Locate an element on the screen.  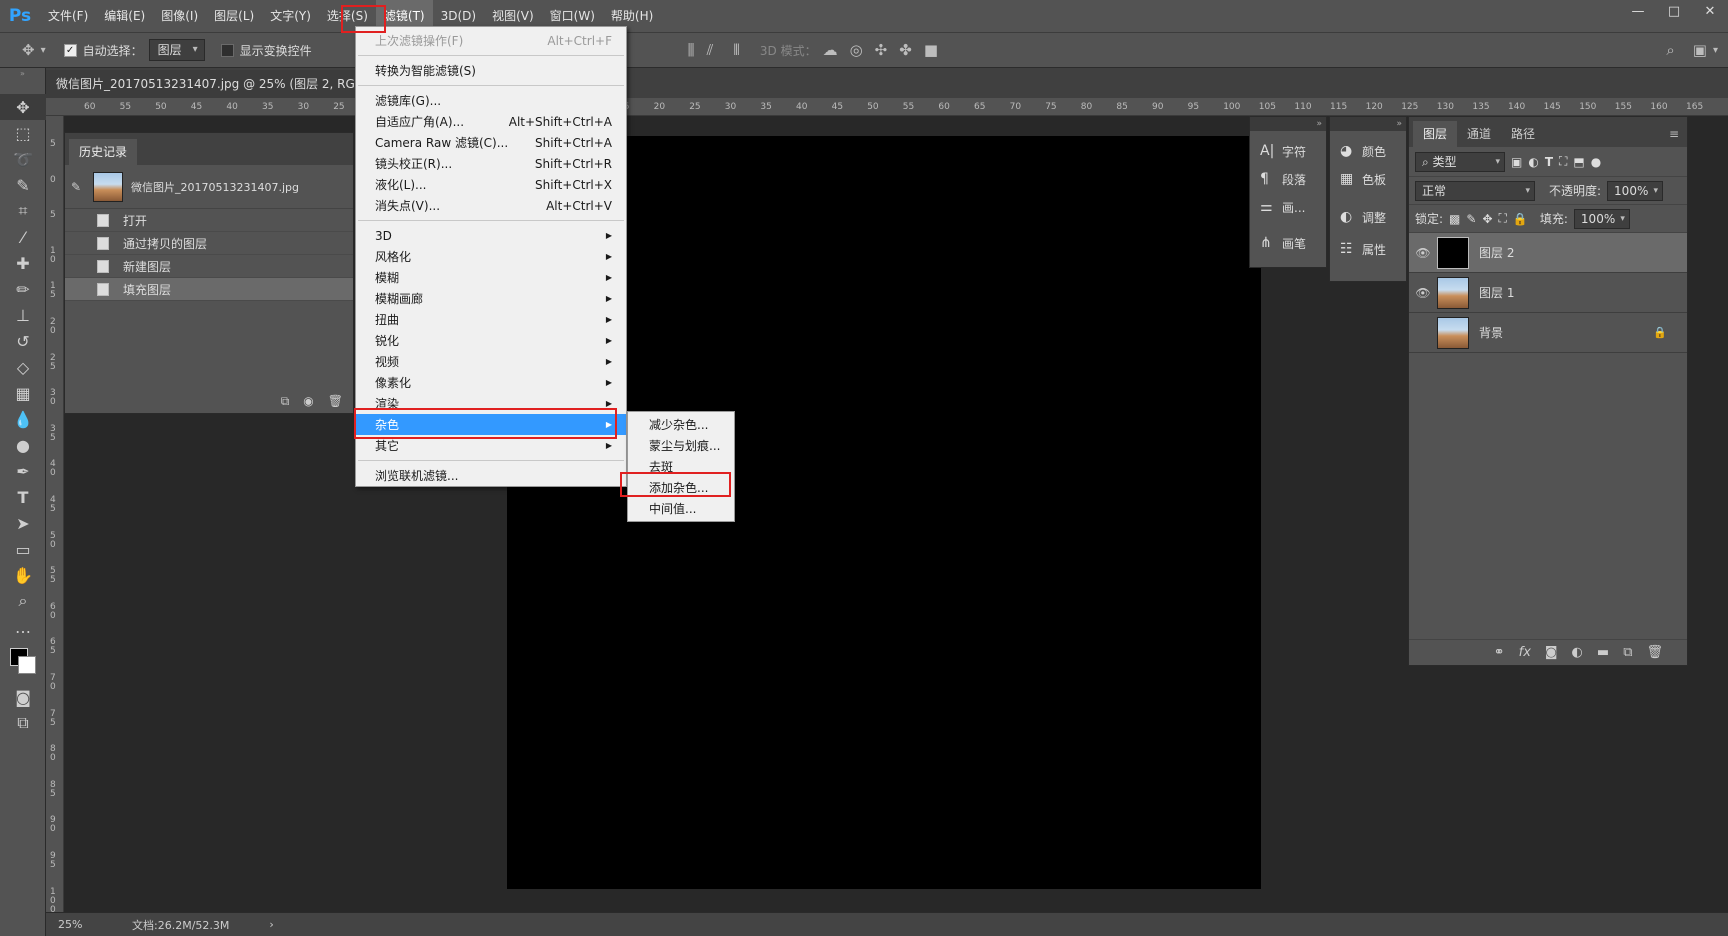
lock-image-icon: ✎ is located at coordinates (1471, 219).